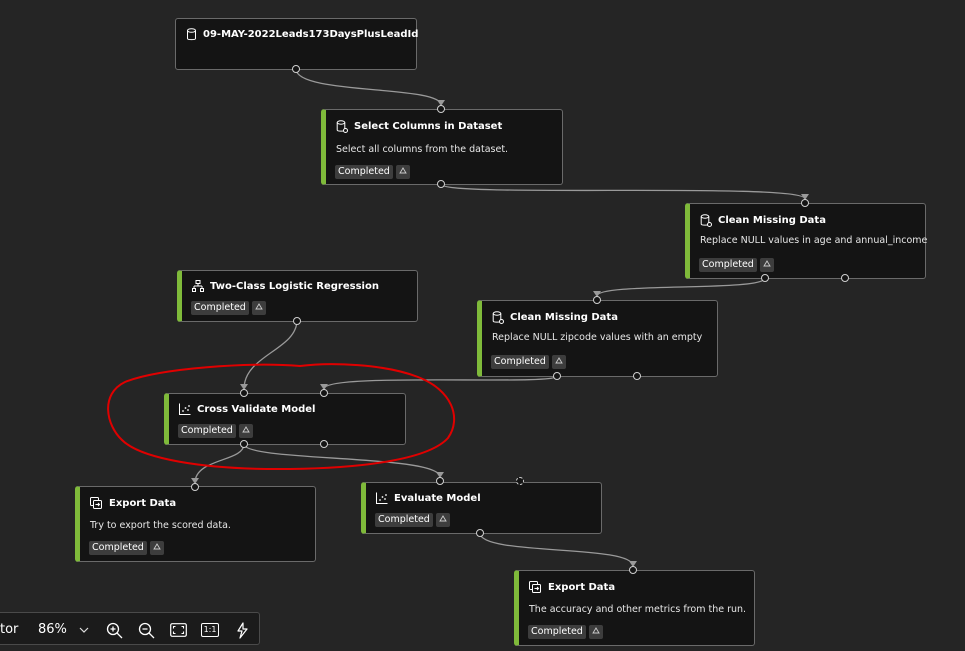 This screenshot has width=965, height=651. What do you see at coordinates (297, 296) in the screenshot?
I see `two-class-logistic-regression-node: Two-Class Logistic Regression Completed` at bounding box center [297, 296].